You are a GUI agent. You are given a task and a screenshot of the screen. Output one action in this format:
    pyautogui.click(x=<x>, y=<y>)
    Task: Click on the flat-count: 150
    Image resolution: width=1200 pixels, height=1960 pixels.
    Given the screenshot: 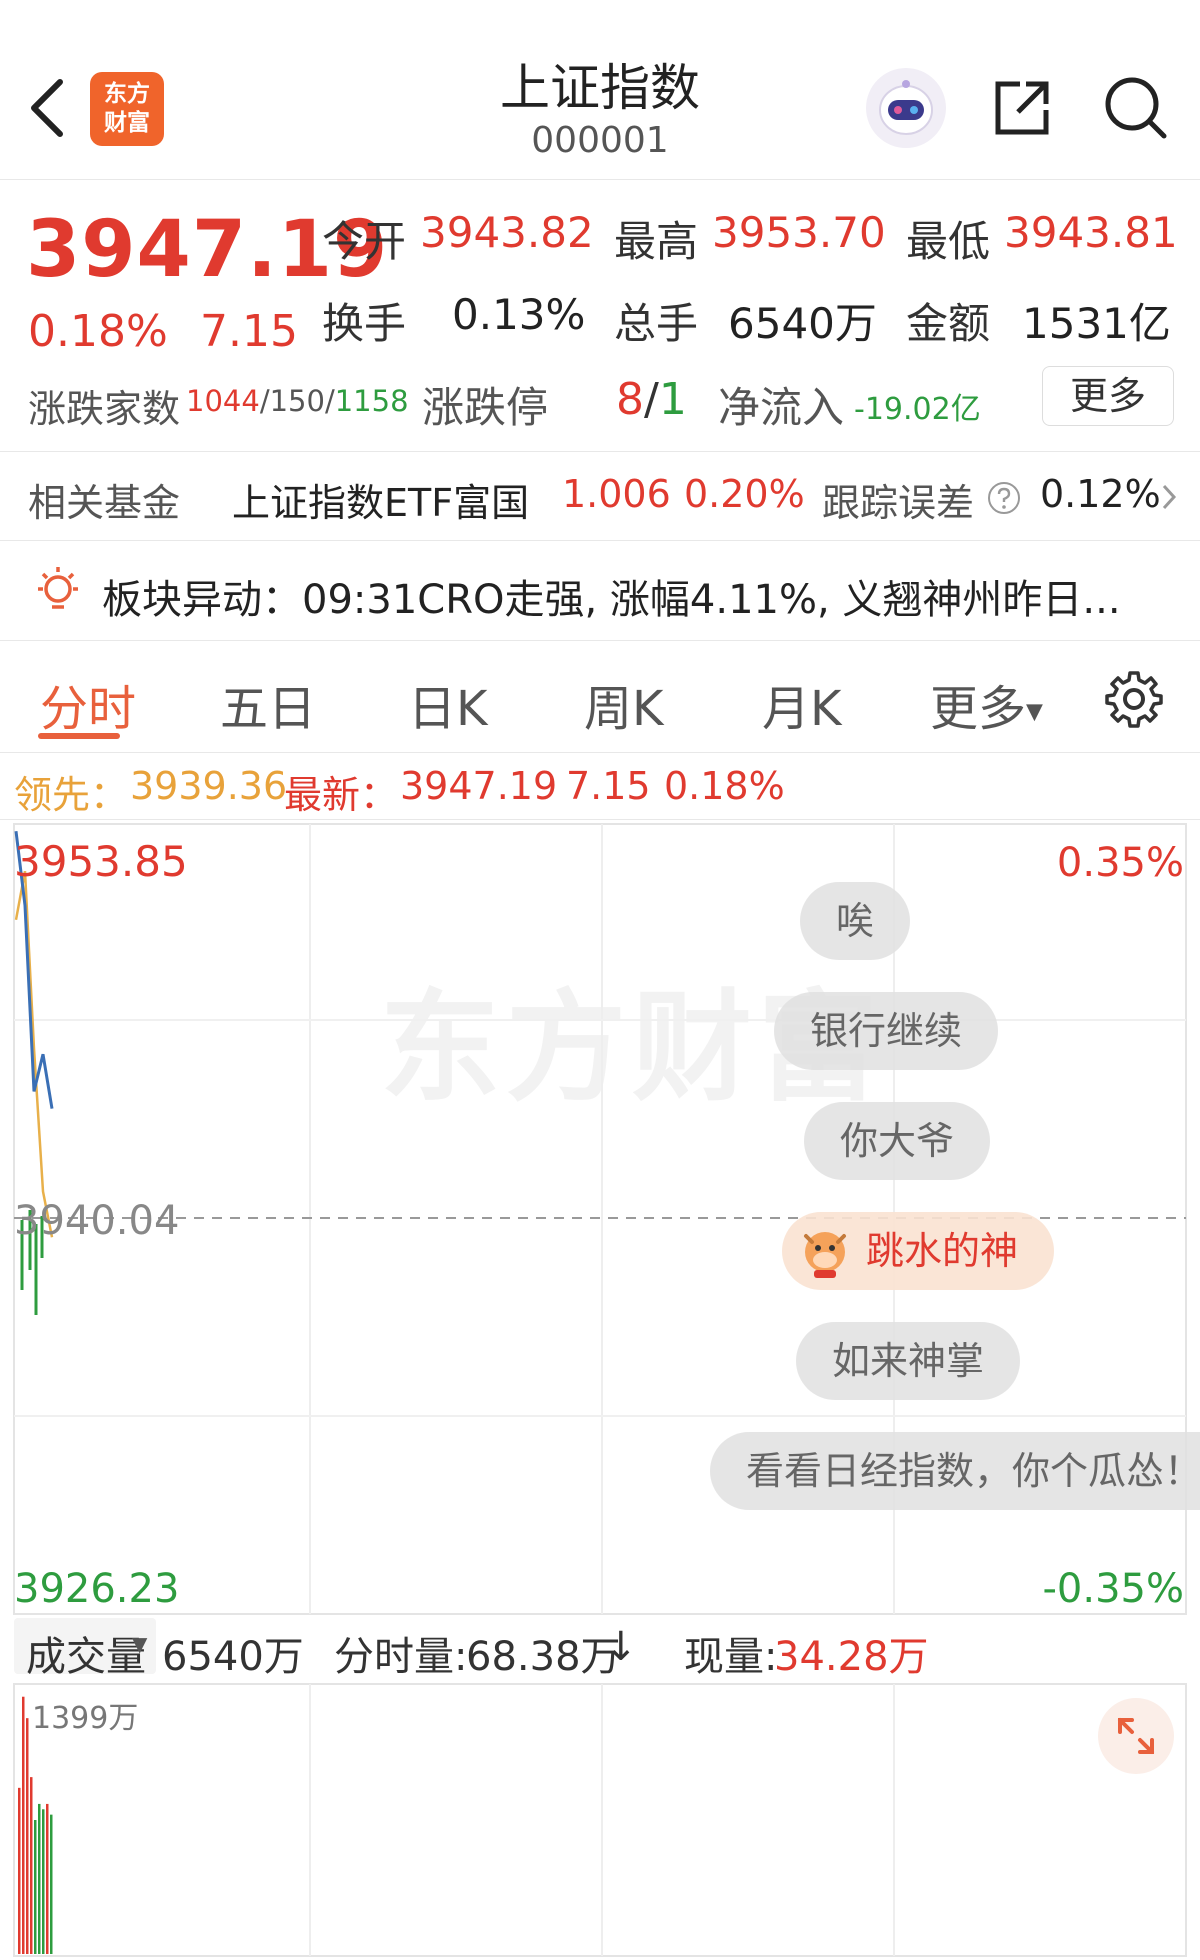 What is the action you would take?
    pyautogui.click(x=297, y=401)
    